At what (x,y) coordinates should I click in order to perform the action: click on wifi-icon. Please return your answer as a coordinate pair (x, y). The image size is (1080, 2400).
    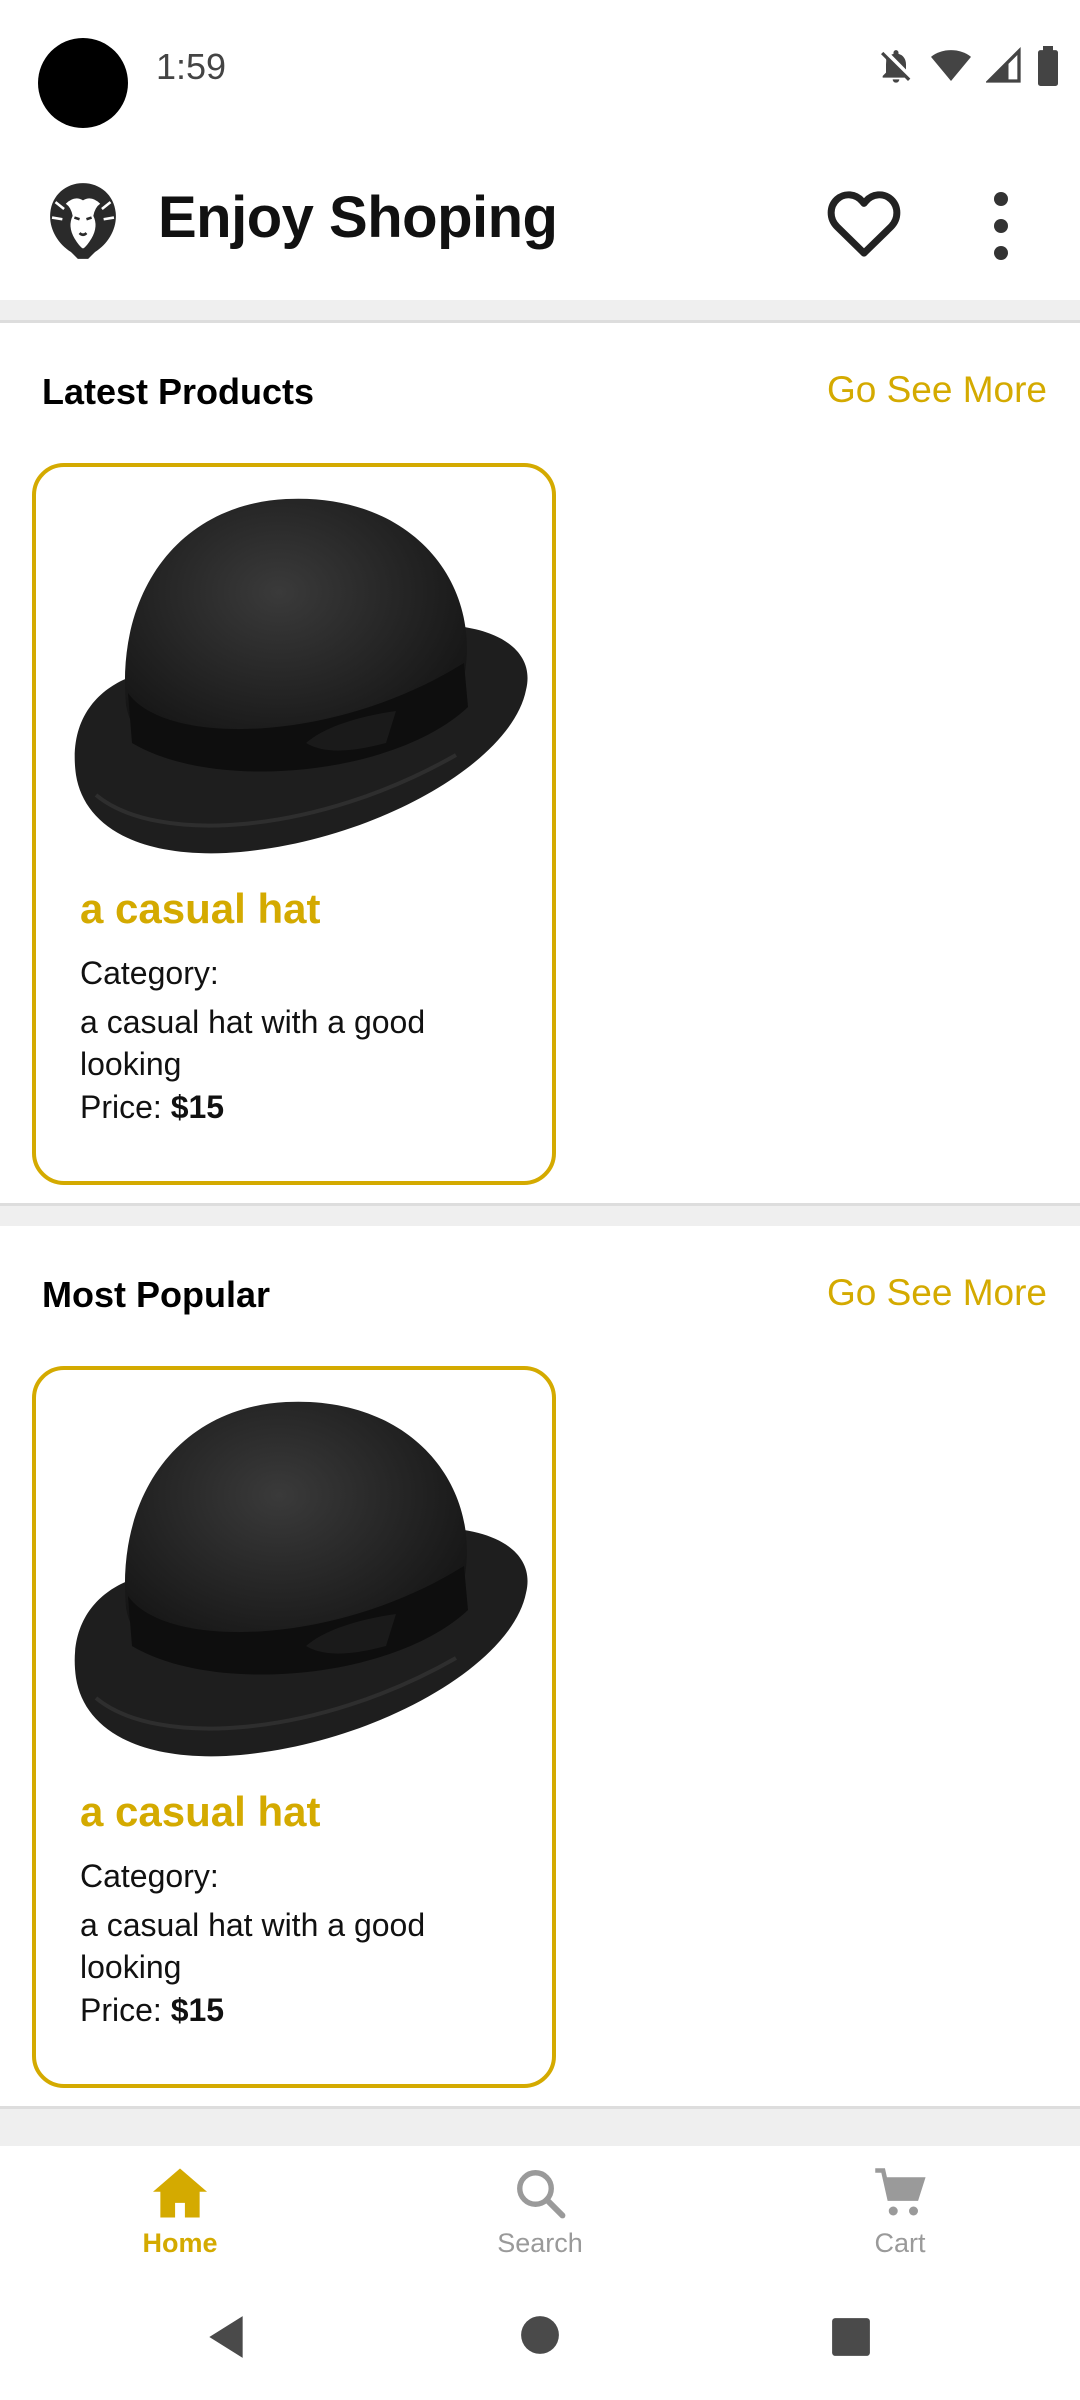
    Looking at the image, I should click on (951, 65).